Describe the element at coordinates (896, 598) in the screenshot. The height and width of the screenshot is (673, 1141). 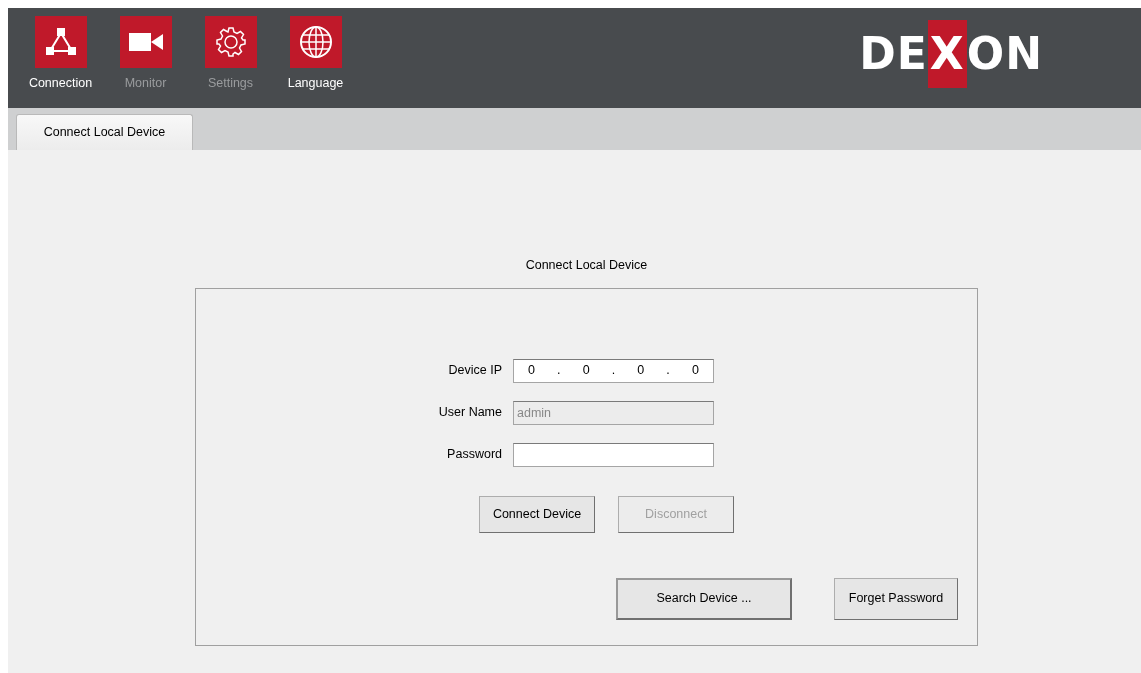
I see `button: Forget Password` at that location.